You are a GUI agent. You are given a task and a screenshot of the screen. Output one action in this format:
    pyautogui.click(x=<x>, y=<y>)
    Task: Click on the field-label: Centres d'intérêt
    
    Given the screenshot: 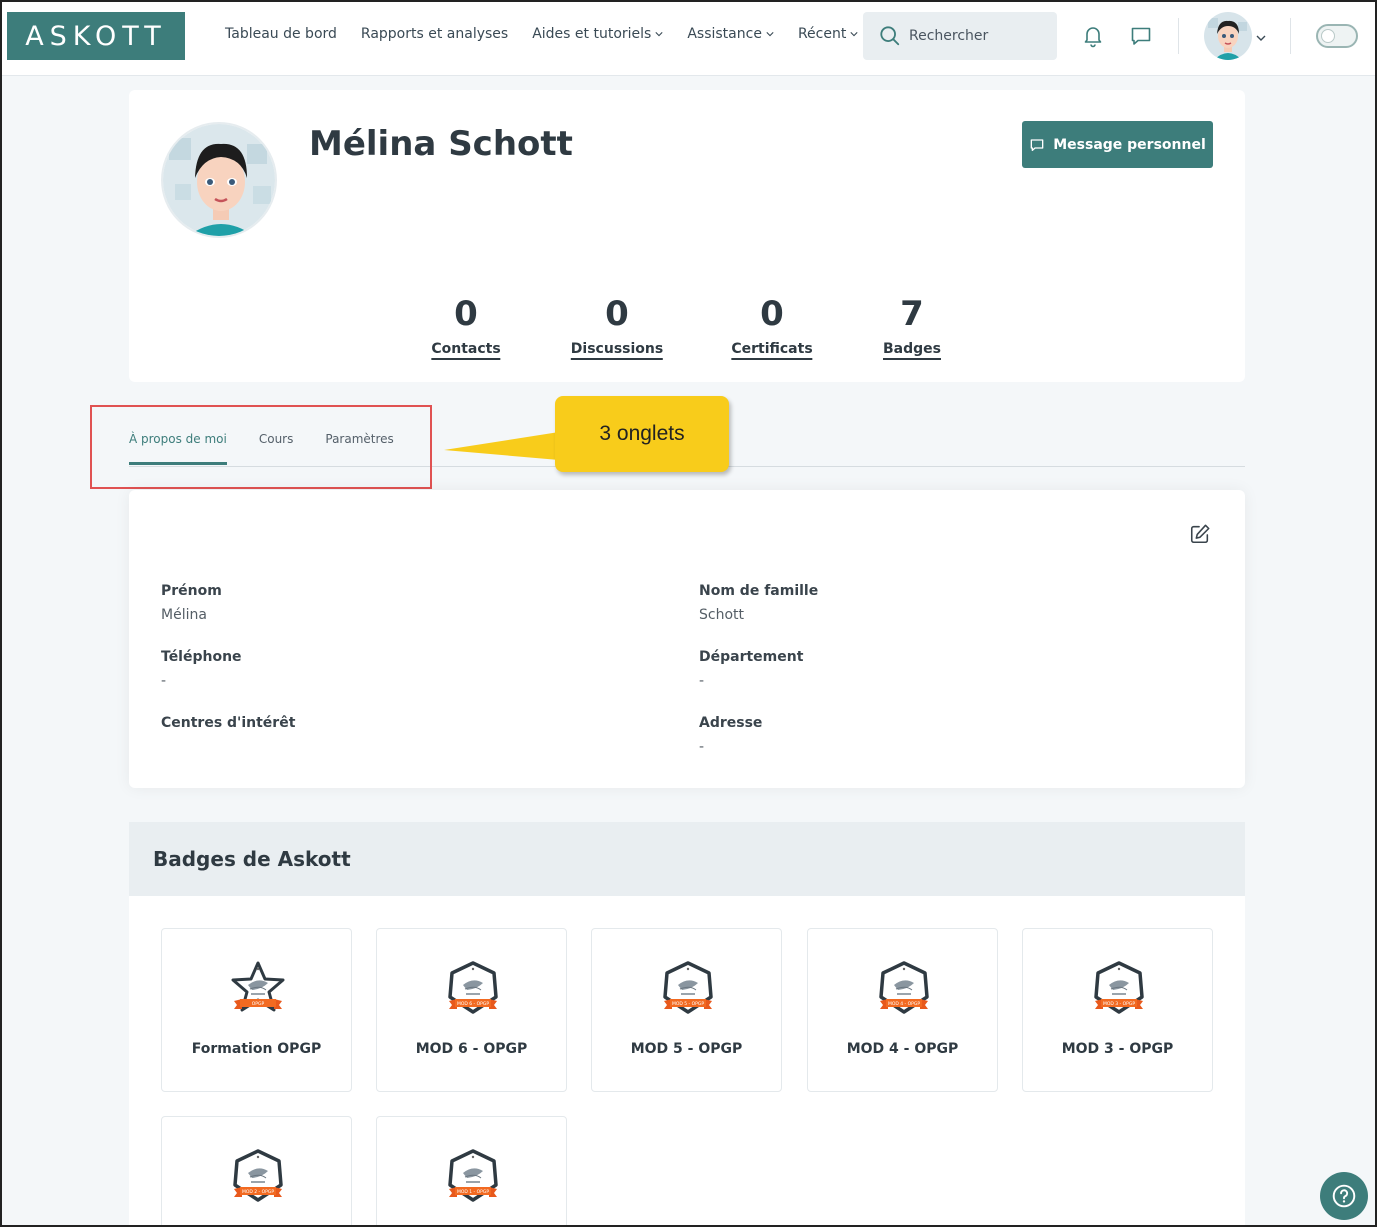 What is the action you would take?
    pyautogui.click(x=228, y=723)
    